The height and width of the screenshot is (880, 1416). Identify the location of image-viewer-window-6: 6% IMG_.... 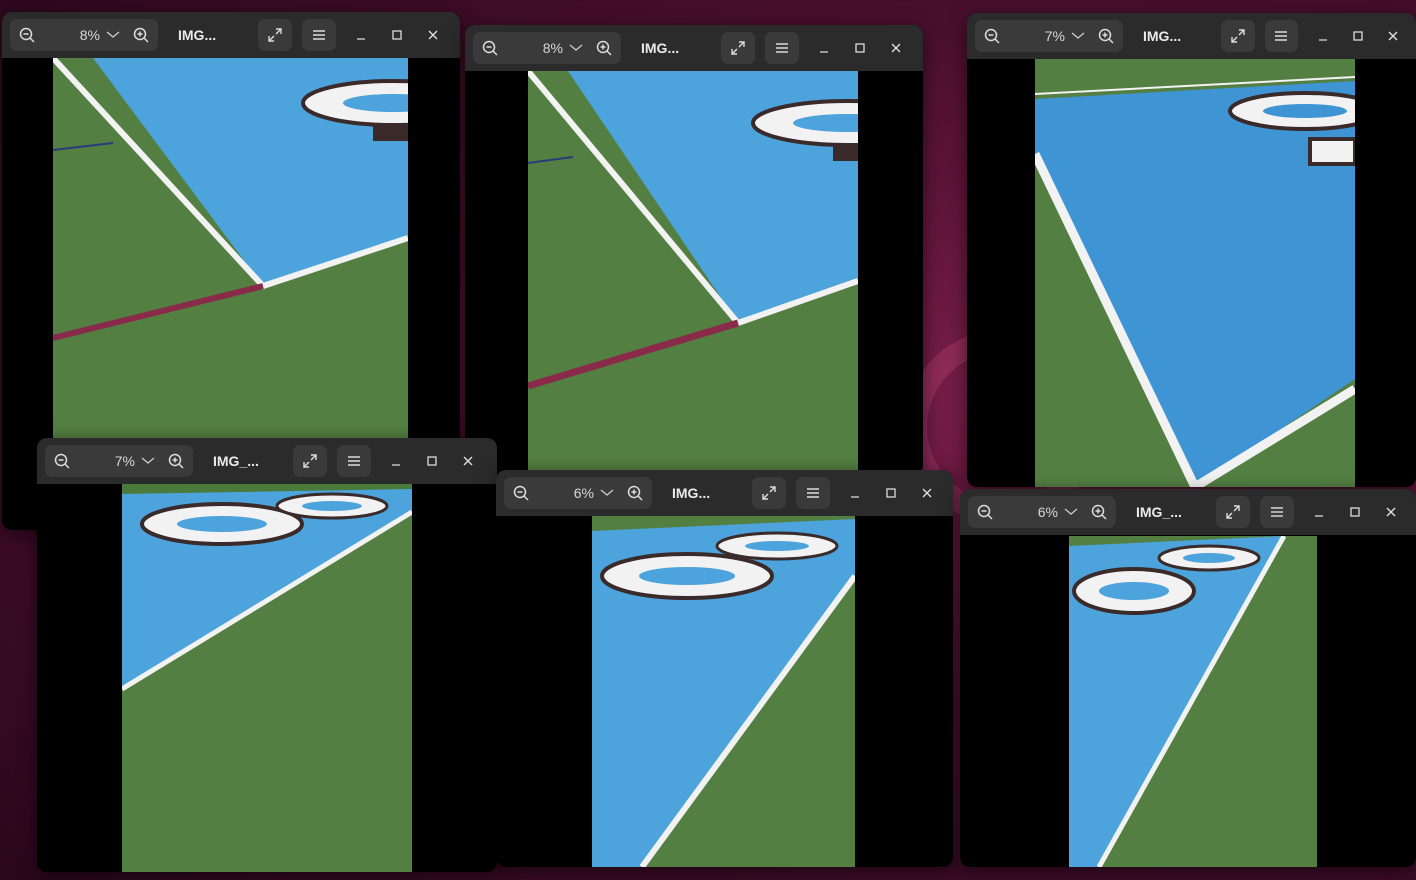
(1188, 678).